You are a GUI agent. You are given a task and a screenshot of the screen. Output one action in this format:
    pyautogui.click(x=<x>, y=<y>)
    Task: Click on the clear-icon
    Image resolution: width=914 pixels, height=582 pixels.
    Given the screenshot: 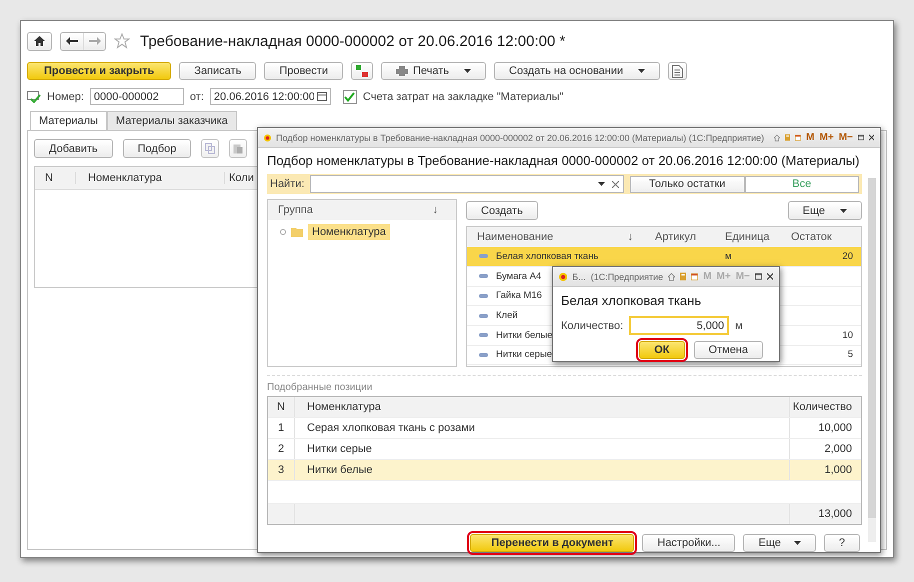 What is the action you would take?
    pyautogui.click(x=615, y=184)
    